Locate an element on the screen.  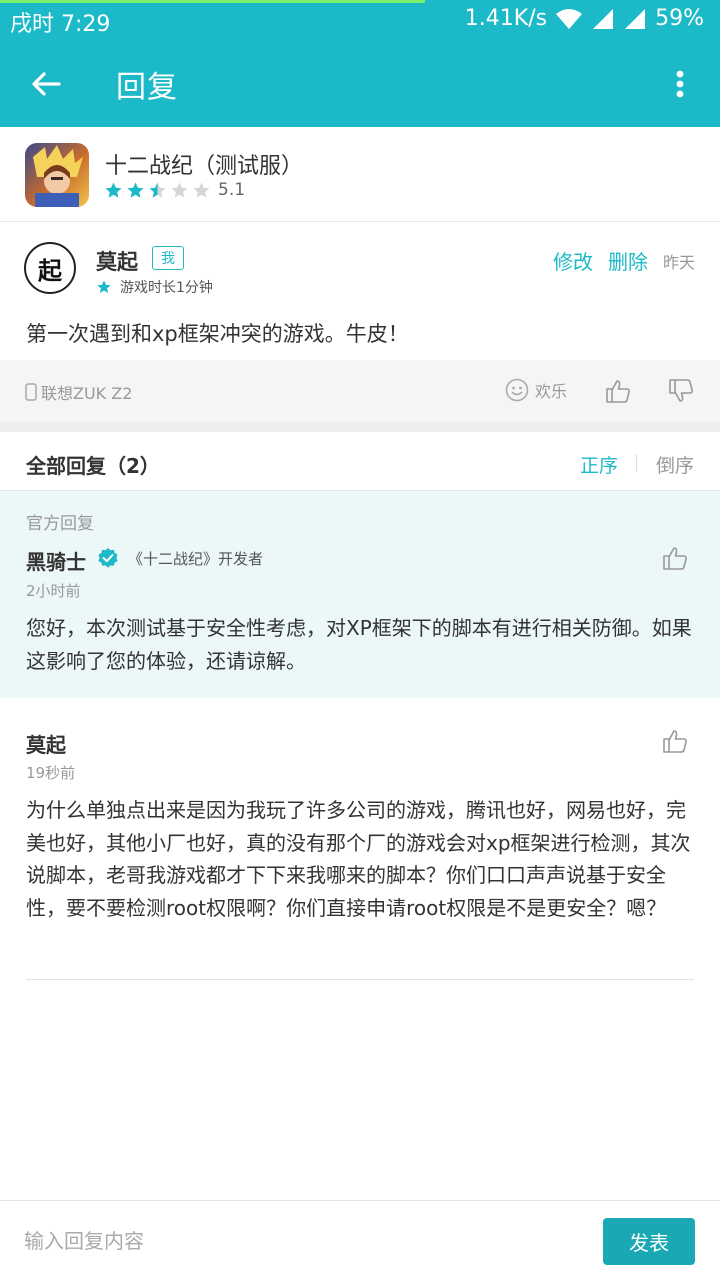
review-author-name: 莫起 is located at coordinates (117, 261).